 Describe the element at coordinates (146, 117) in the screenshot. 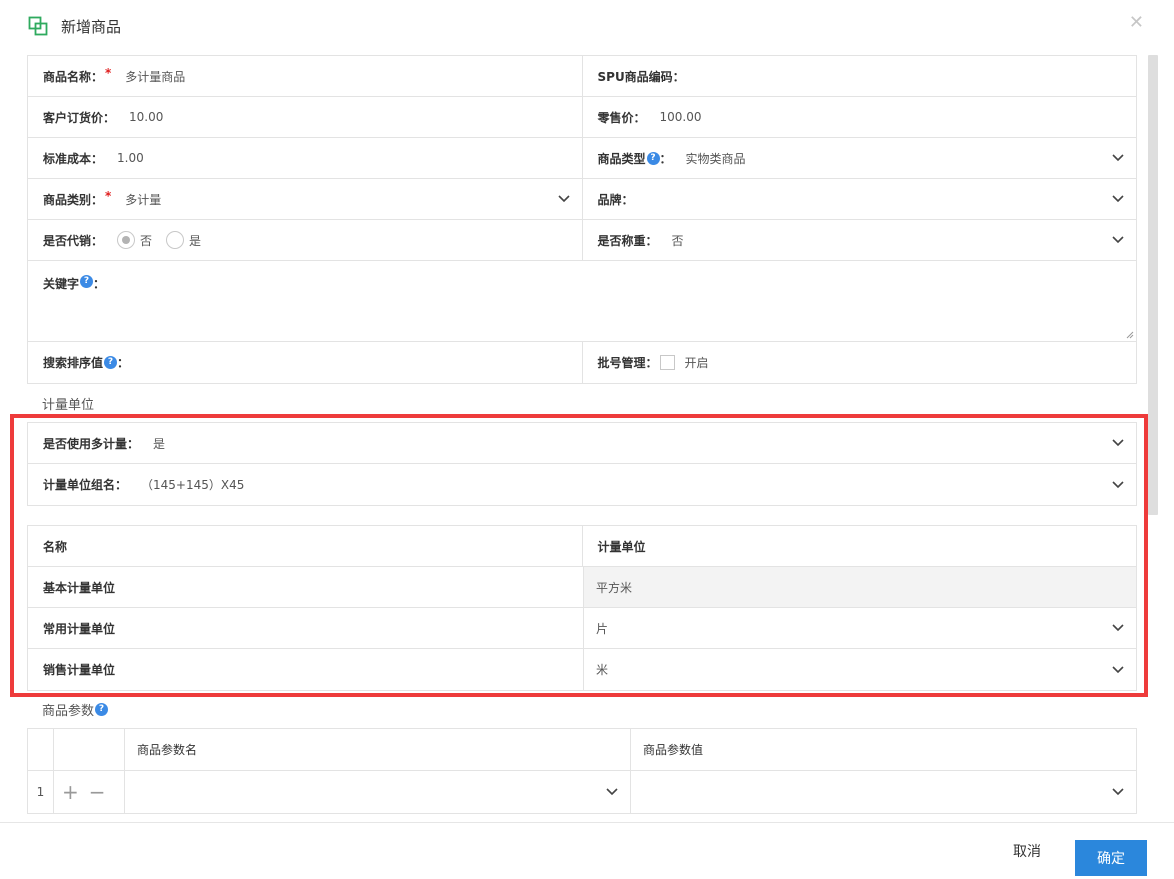

I see `order-price-input: 10.00` at that location.